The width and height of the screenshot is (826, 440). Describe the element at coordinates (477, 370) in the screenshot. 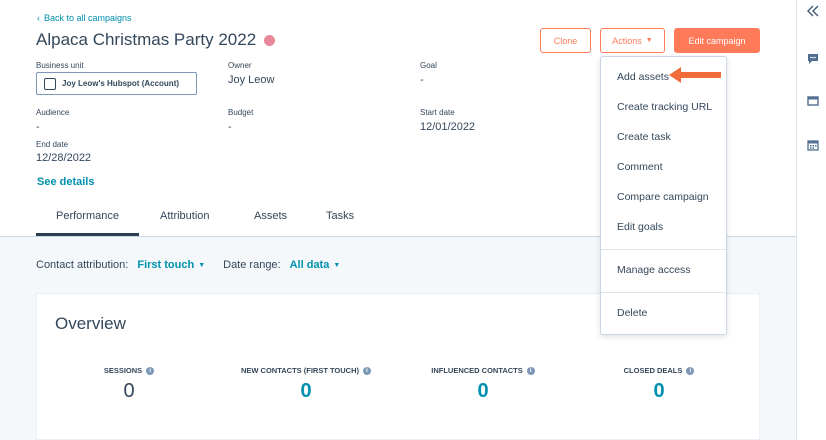

I see `stat-label: INFLUENCED CONTACTS` at that location.